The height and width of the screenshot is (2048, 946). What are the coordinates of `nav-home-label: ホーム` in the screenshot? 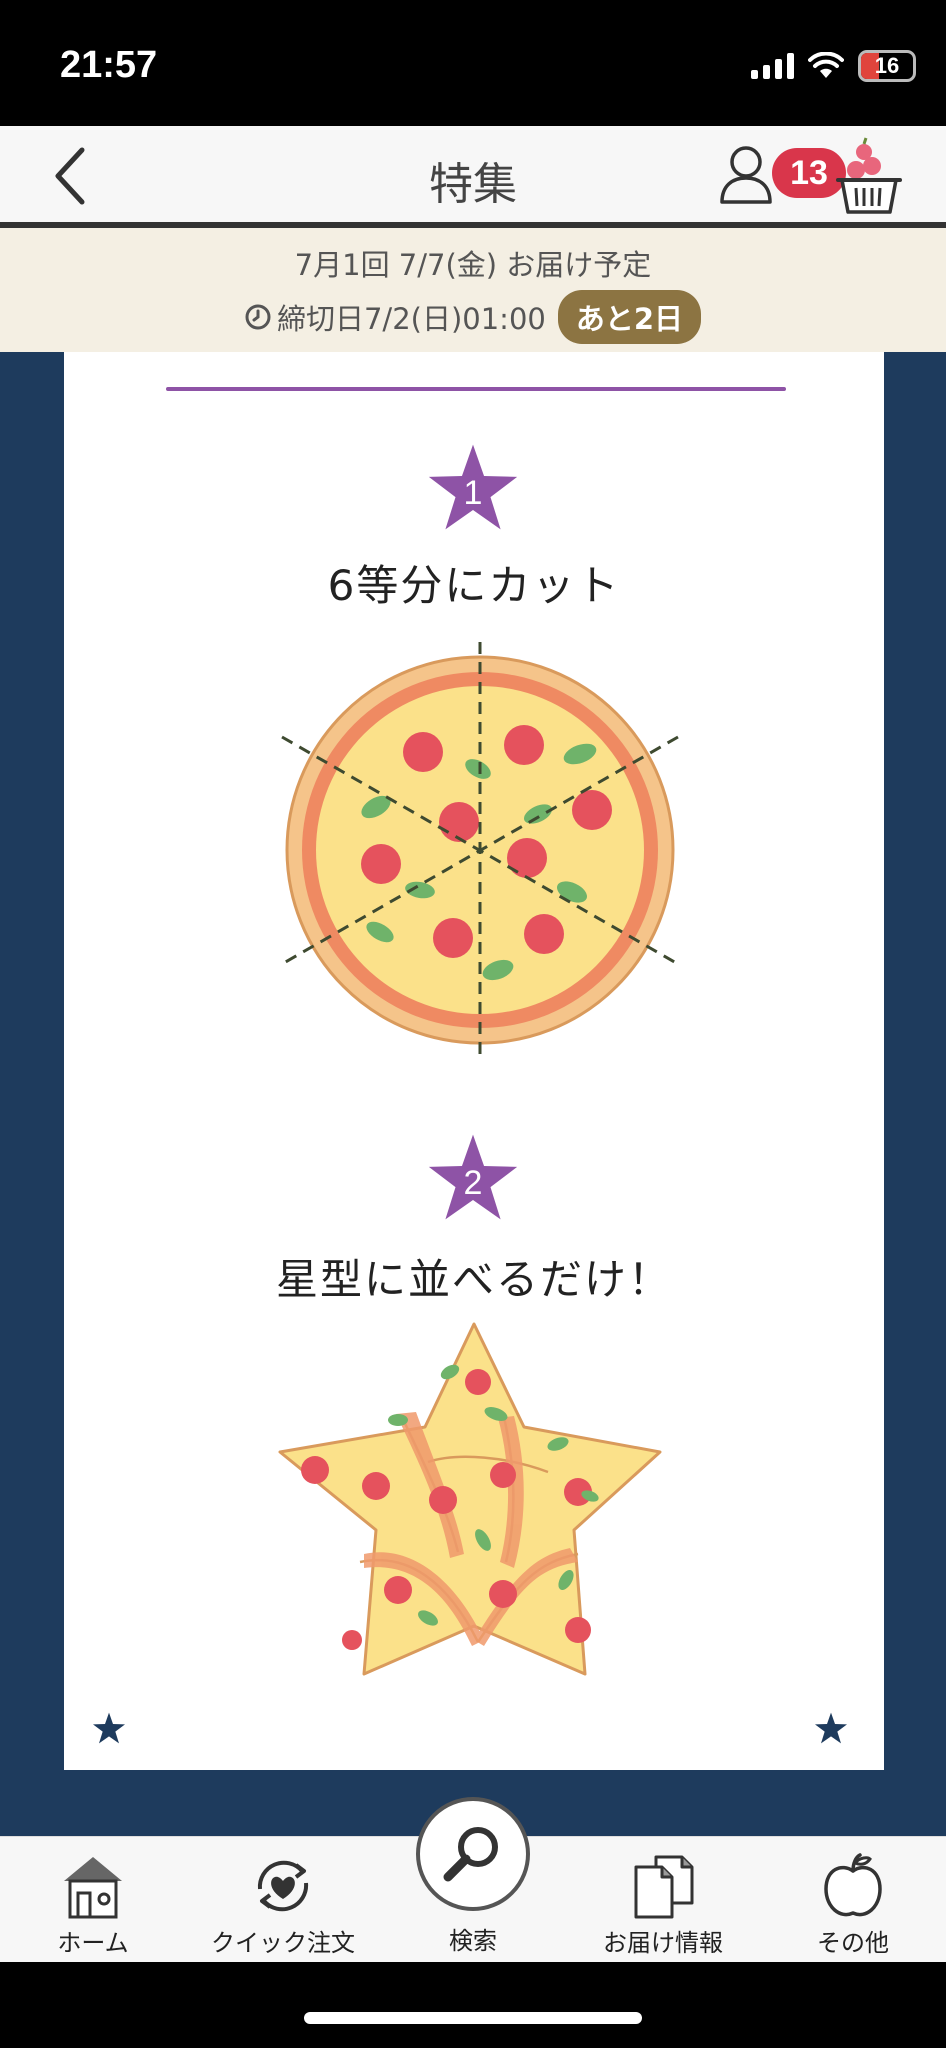 It's located at (93, 1943).